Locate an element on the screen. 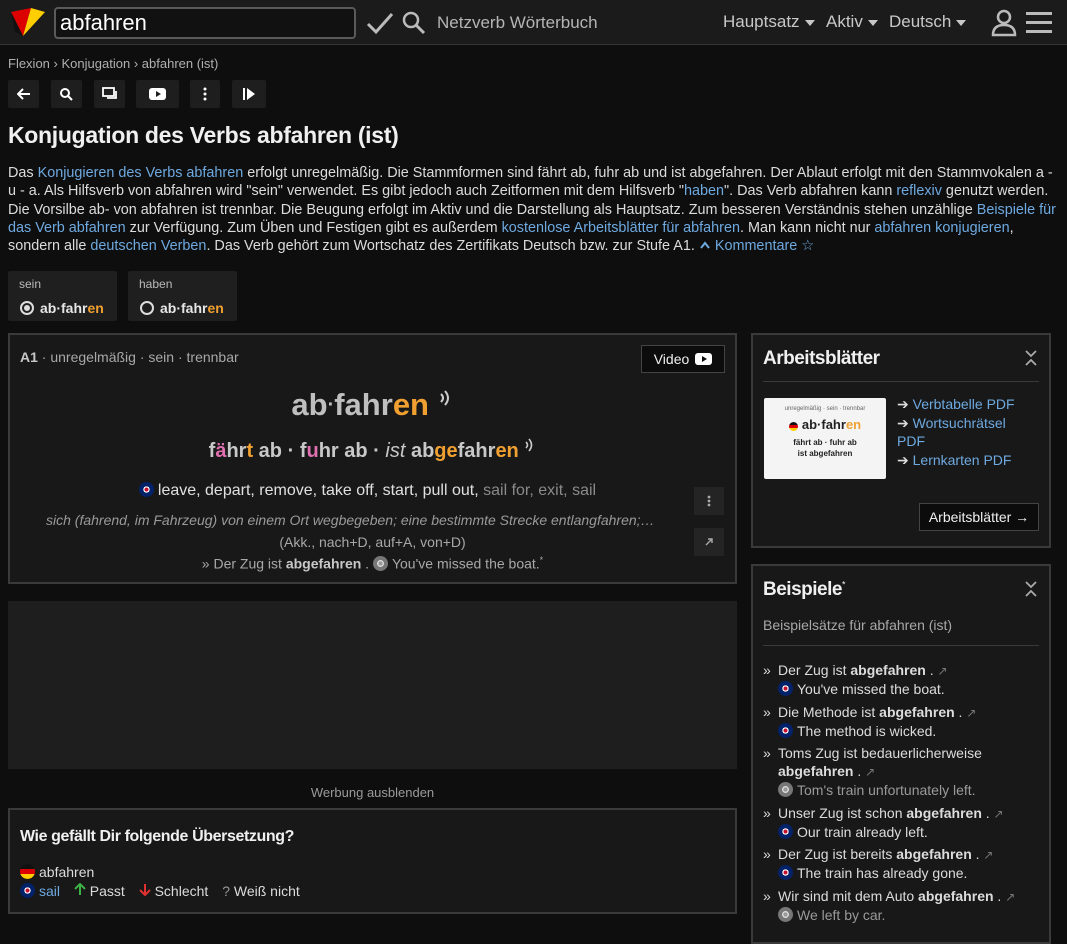 This screenshot has height=944, width=1067. worksheet-link: ➔ Verbtabelle PDF is located at coordinates (967, 404).